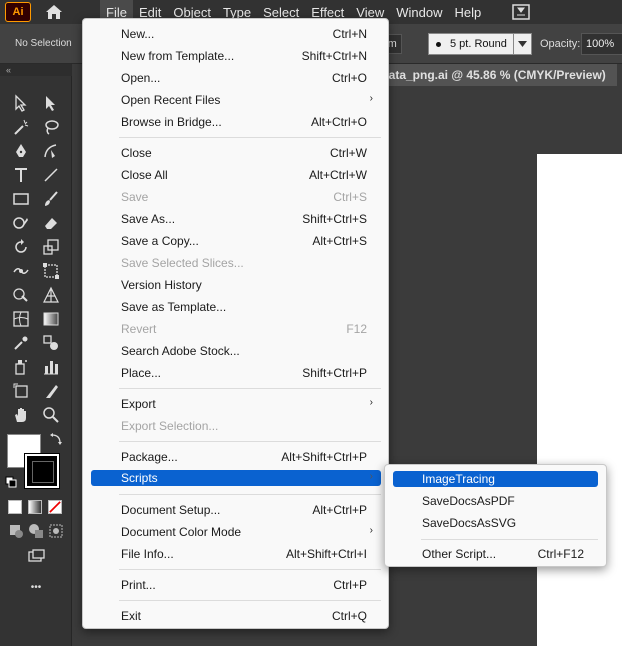 This screenshot has width=622, height=646. Describe the element at coordinates (21, 295) in the screenshot. I see `shape-builder-tool-icon` at that location.